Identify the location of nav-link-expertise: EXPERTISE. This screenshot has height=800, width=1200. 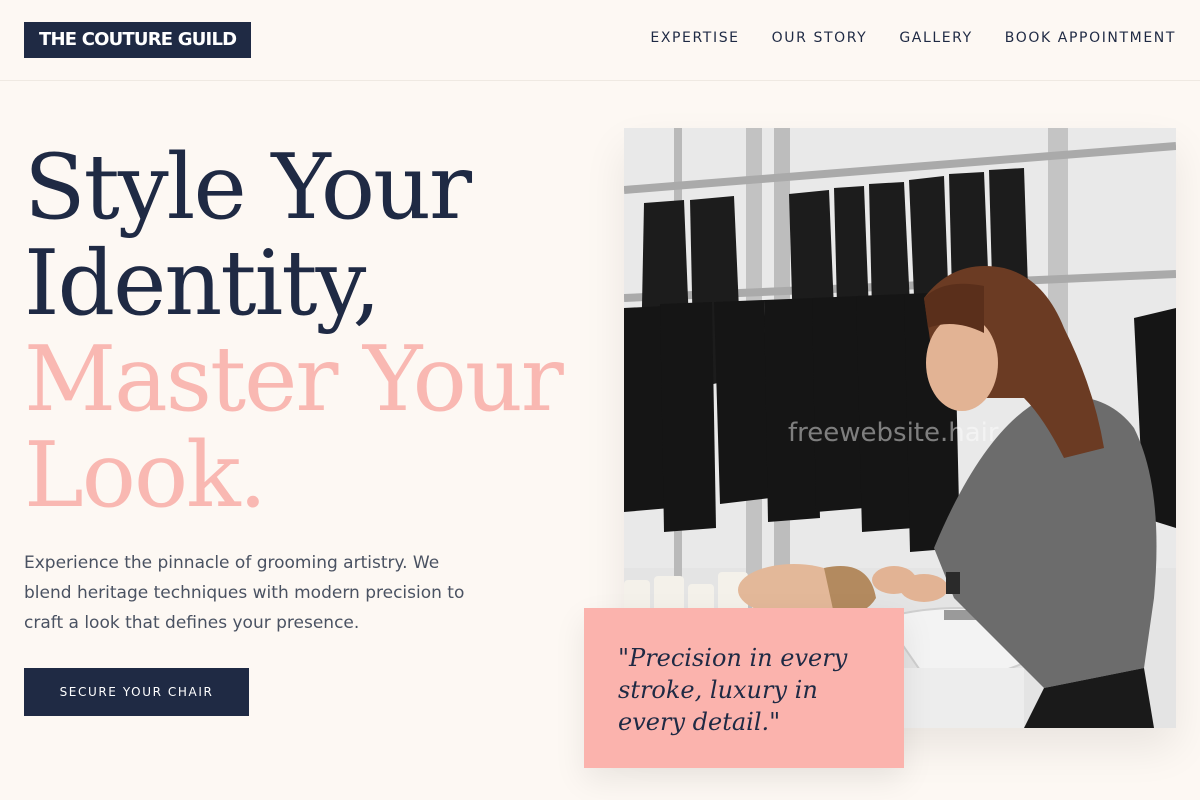
(694, 38).